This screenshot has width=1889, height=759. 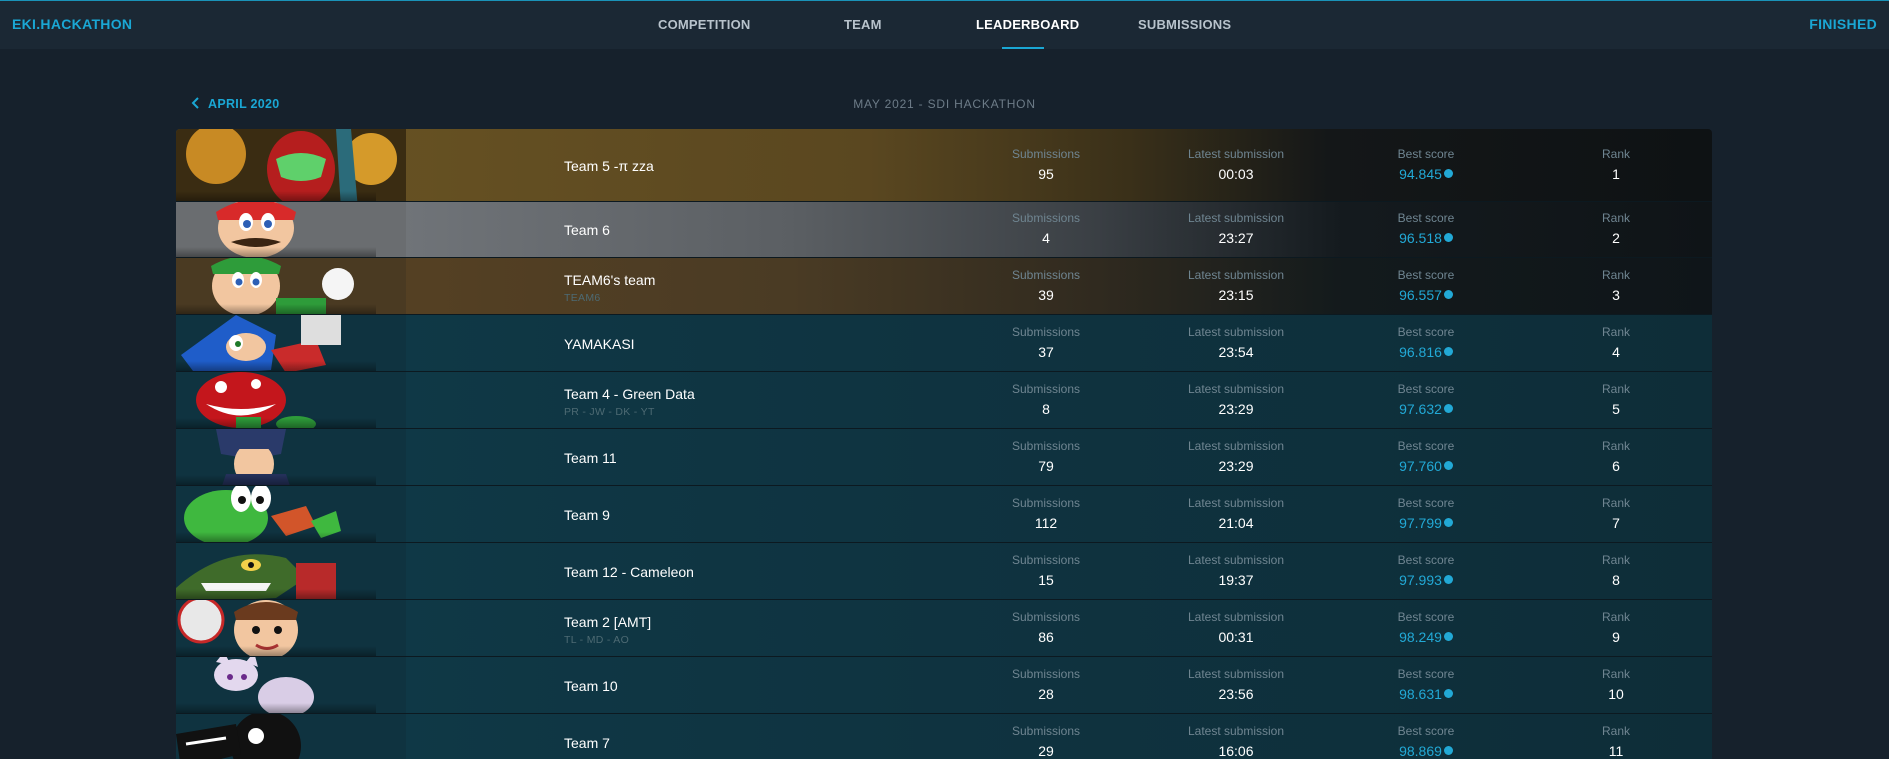 I want to click on best-score-value: 98.249, so click(x=1420, y=637).